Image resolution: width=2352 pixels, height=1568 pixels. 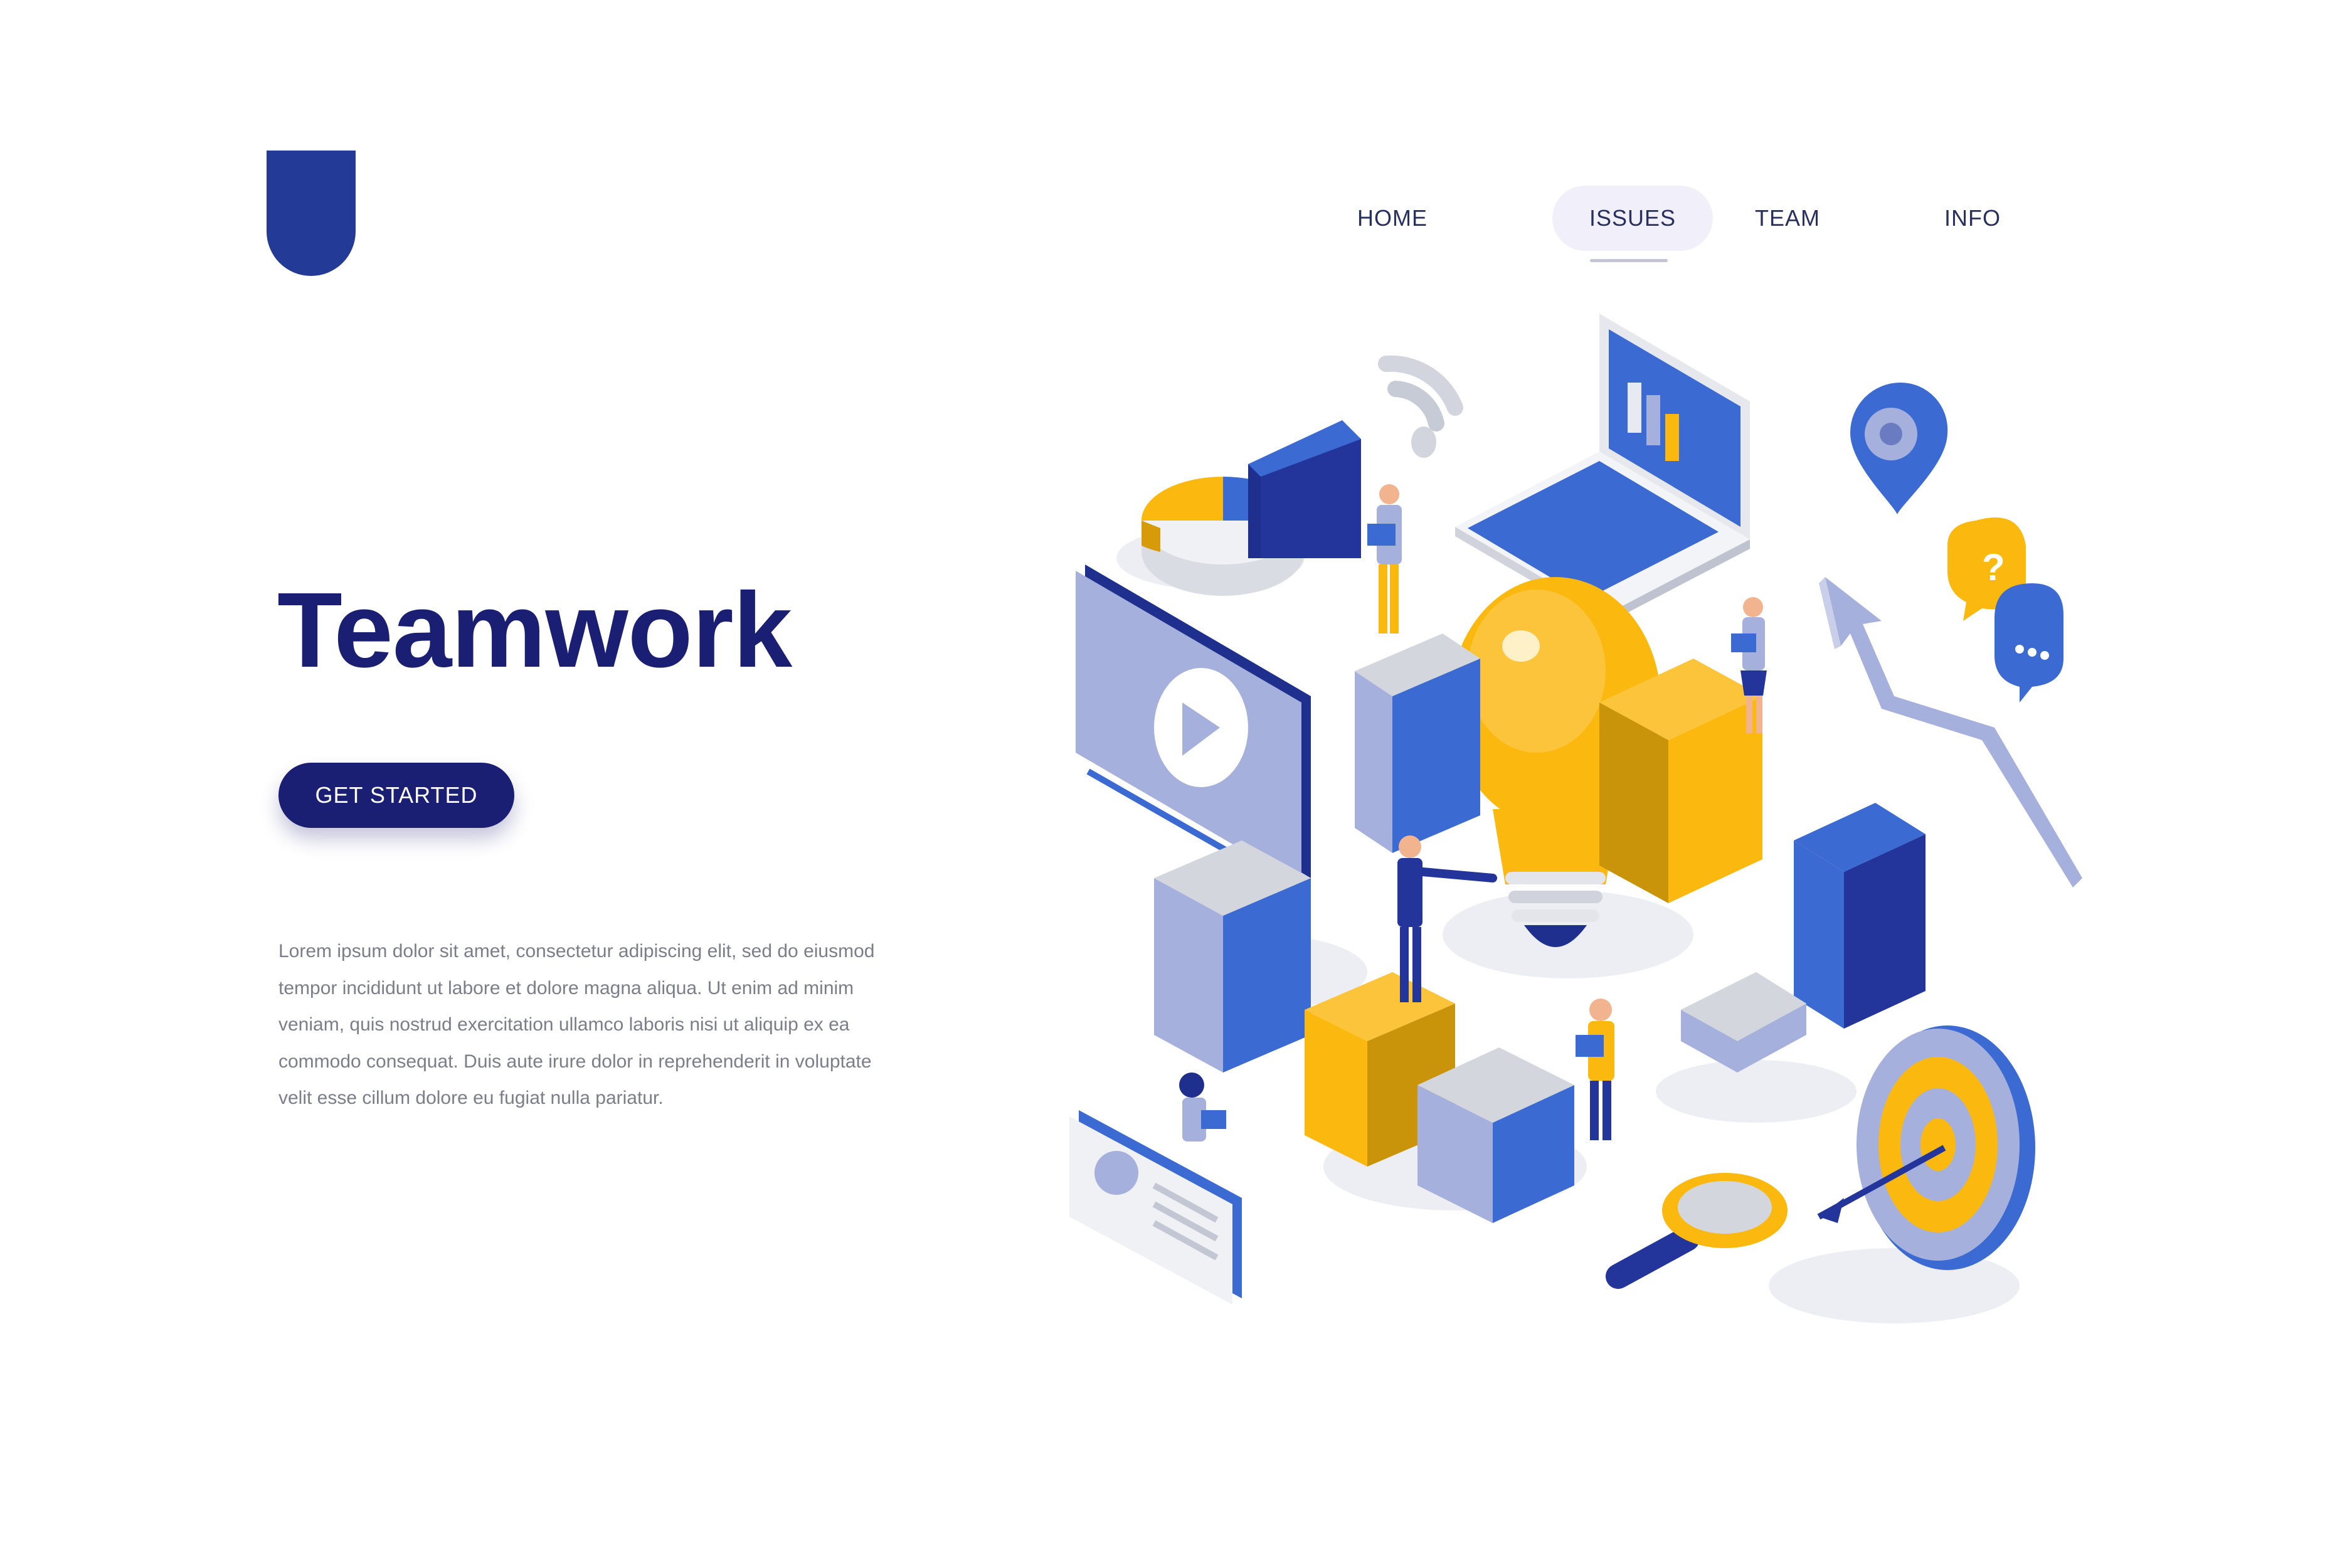 I want to click on nav-info: INFO, so click(x=1973, y=219).